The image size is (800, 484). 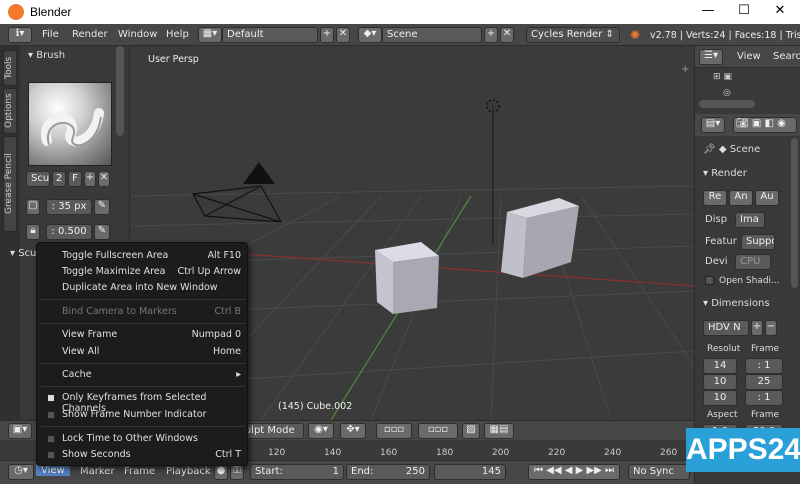 I want to click on brush-radius-field: : 35 px, so click(x=69, y=207).